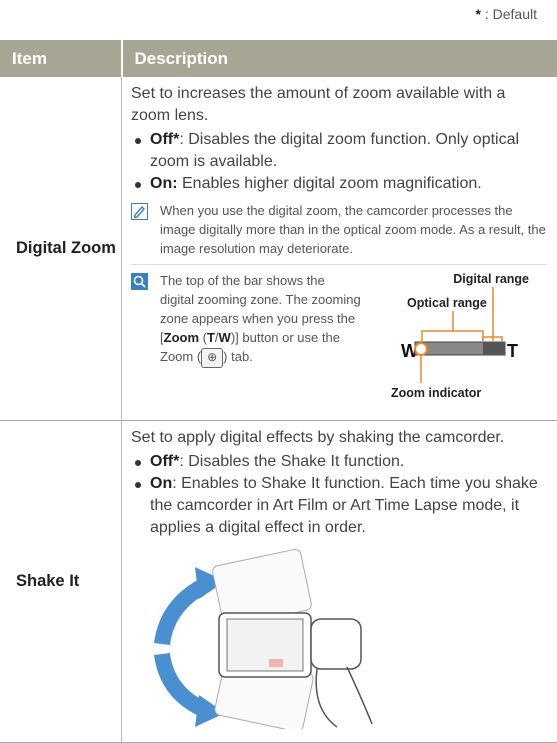 The width and height of the screenshot is (557, 743). What do you see at coordinates (61, 248) in the screenshot?
I see `item-digital-zoom: Digital Zoom` at bounding box center [61, 248].